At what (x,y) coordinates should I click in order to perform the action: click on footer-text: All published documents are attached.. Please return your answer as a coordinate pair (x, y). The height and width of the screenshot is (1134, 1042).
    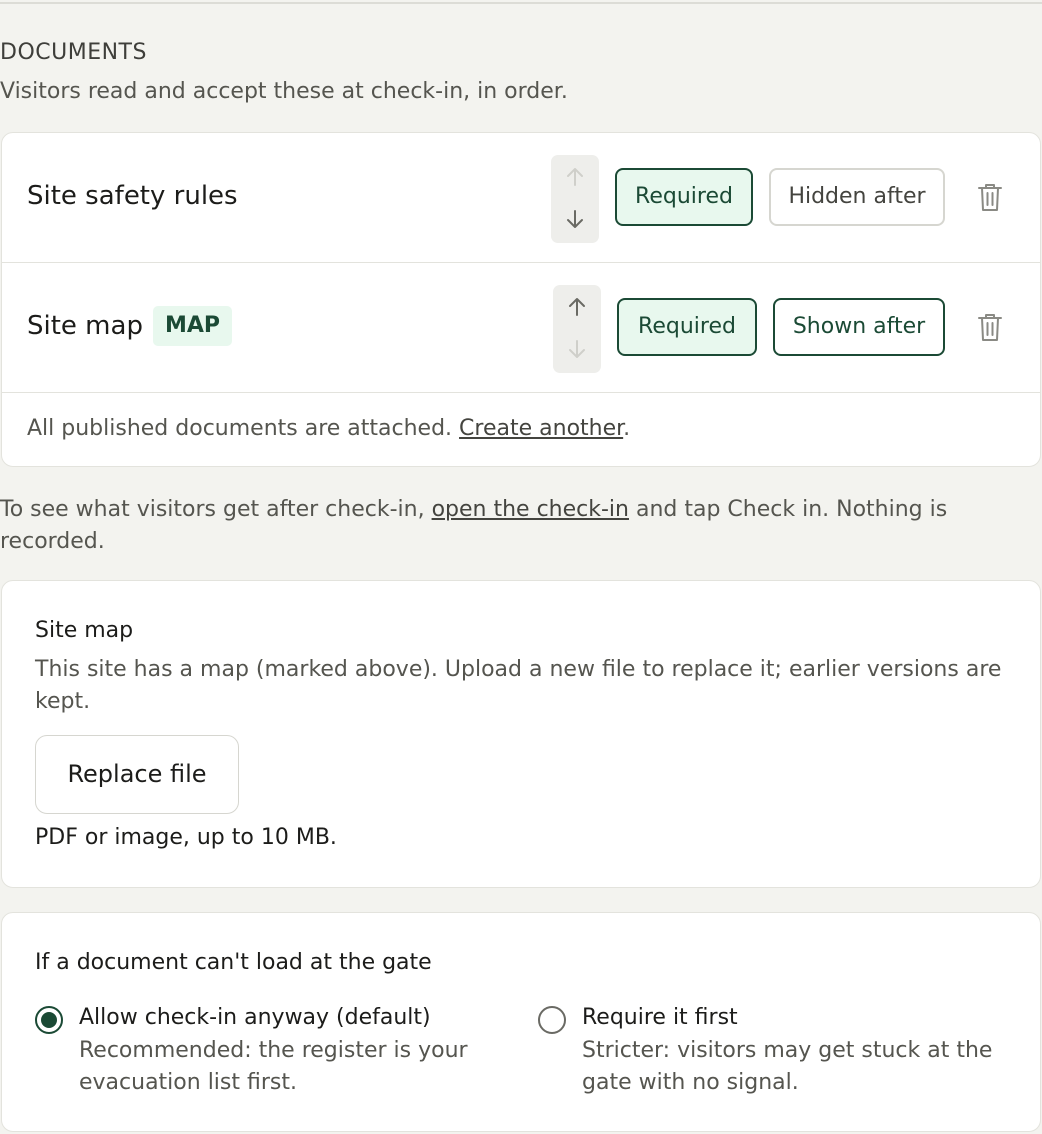
    Looking at the image, I should click on (240, 428).